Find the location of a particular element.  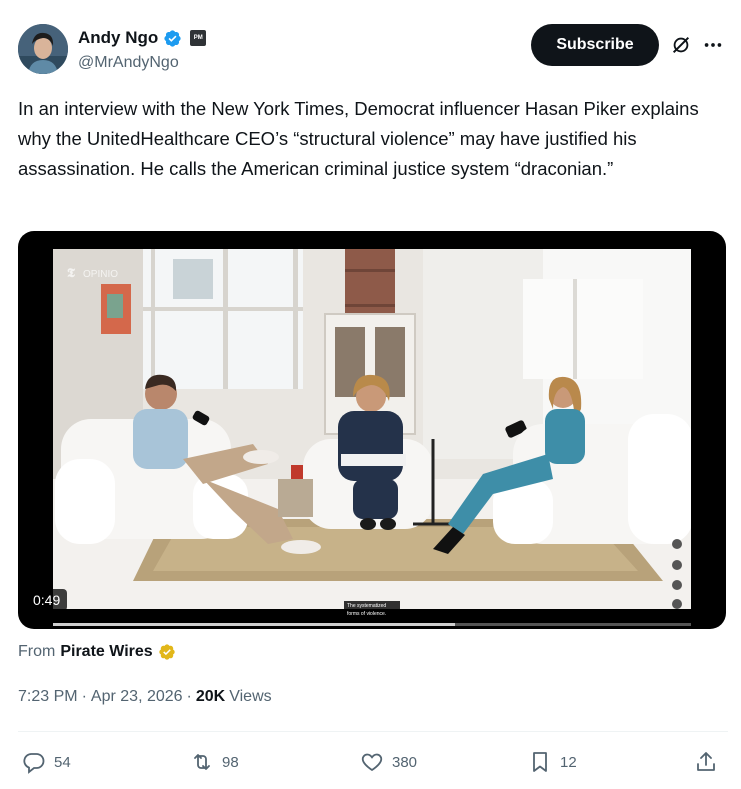

heart-icon is located at coordinates (372, 762).